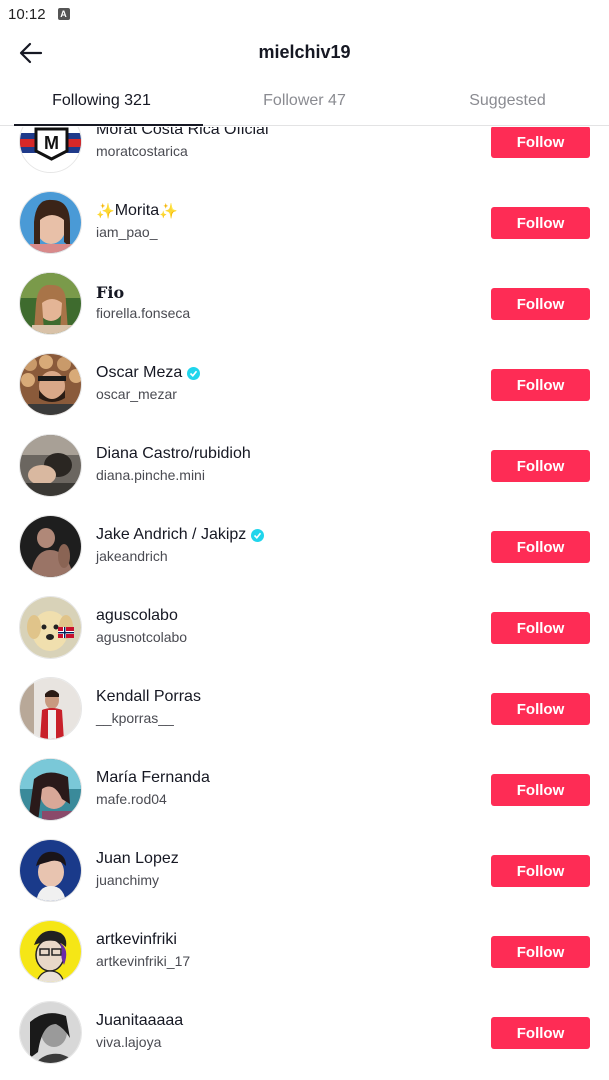 The image size is (609, 1080). What do you see at coordinates (304, 627) in the screenshot?
I see `list-item: aguscolabo agusnotcolabo Follow` at bounding box center [304, 627].